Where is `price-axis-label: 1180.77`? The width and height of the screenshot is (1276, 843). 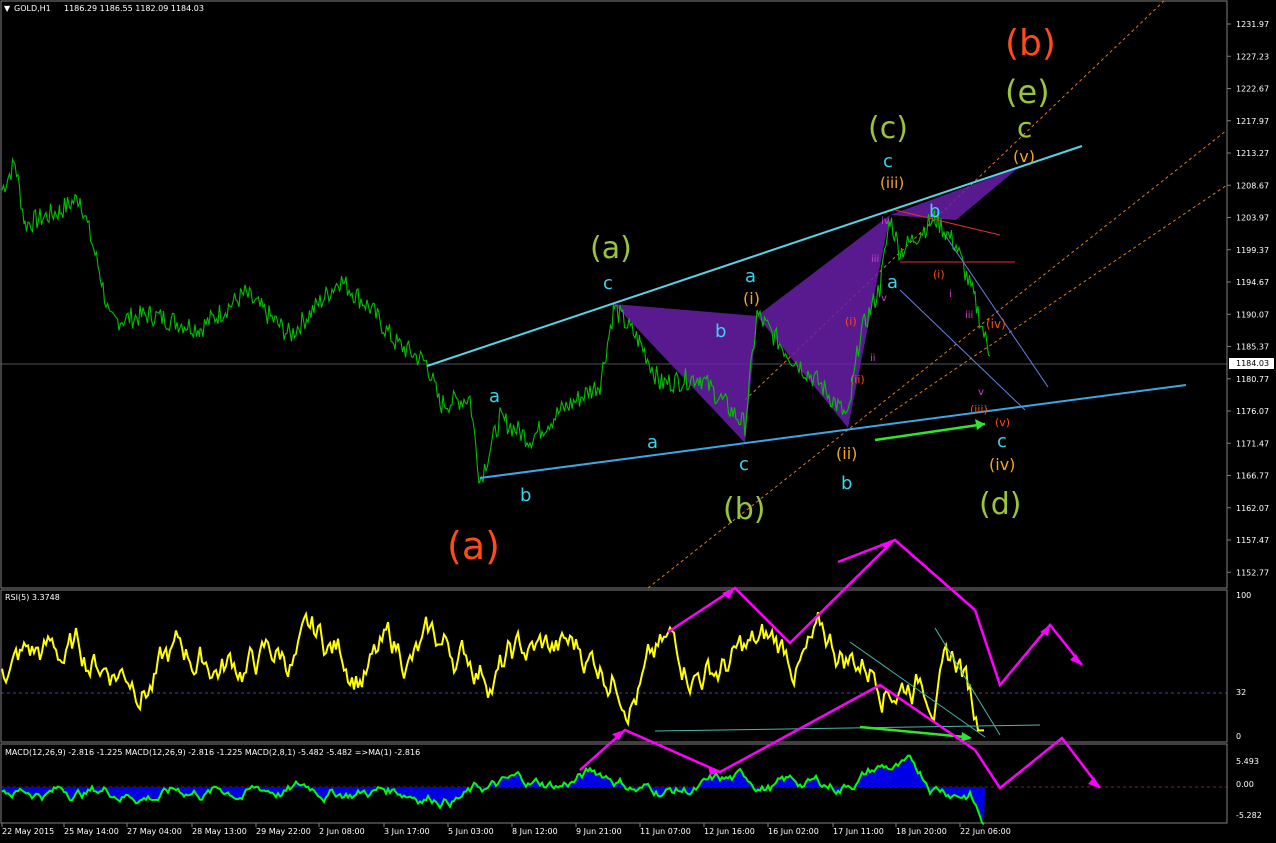
price-axis-label: 1180.77 is located at coordinates (1252, 379).